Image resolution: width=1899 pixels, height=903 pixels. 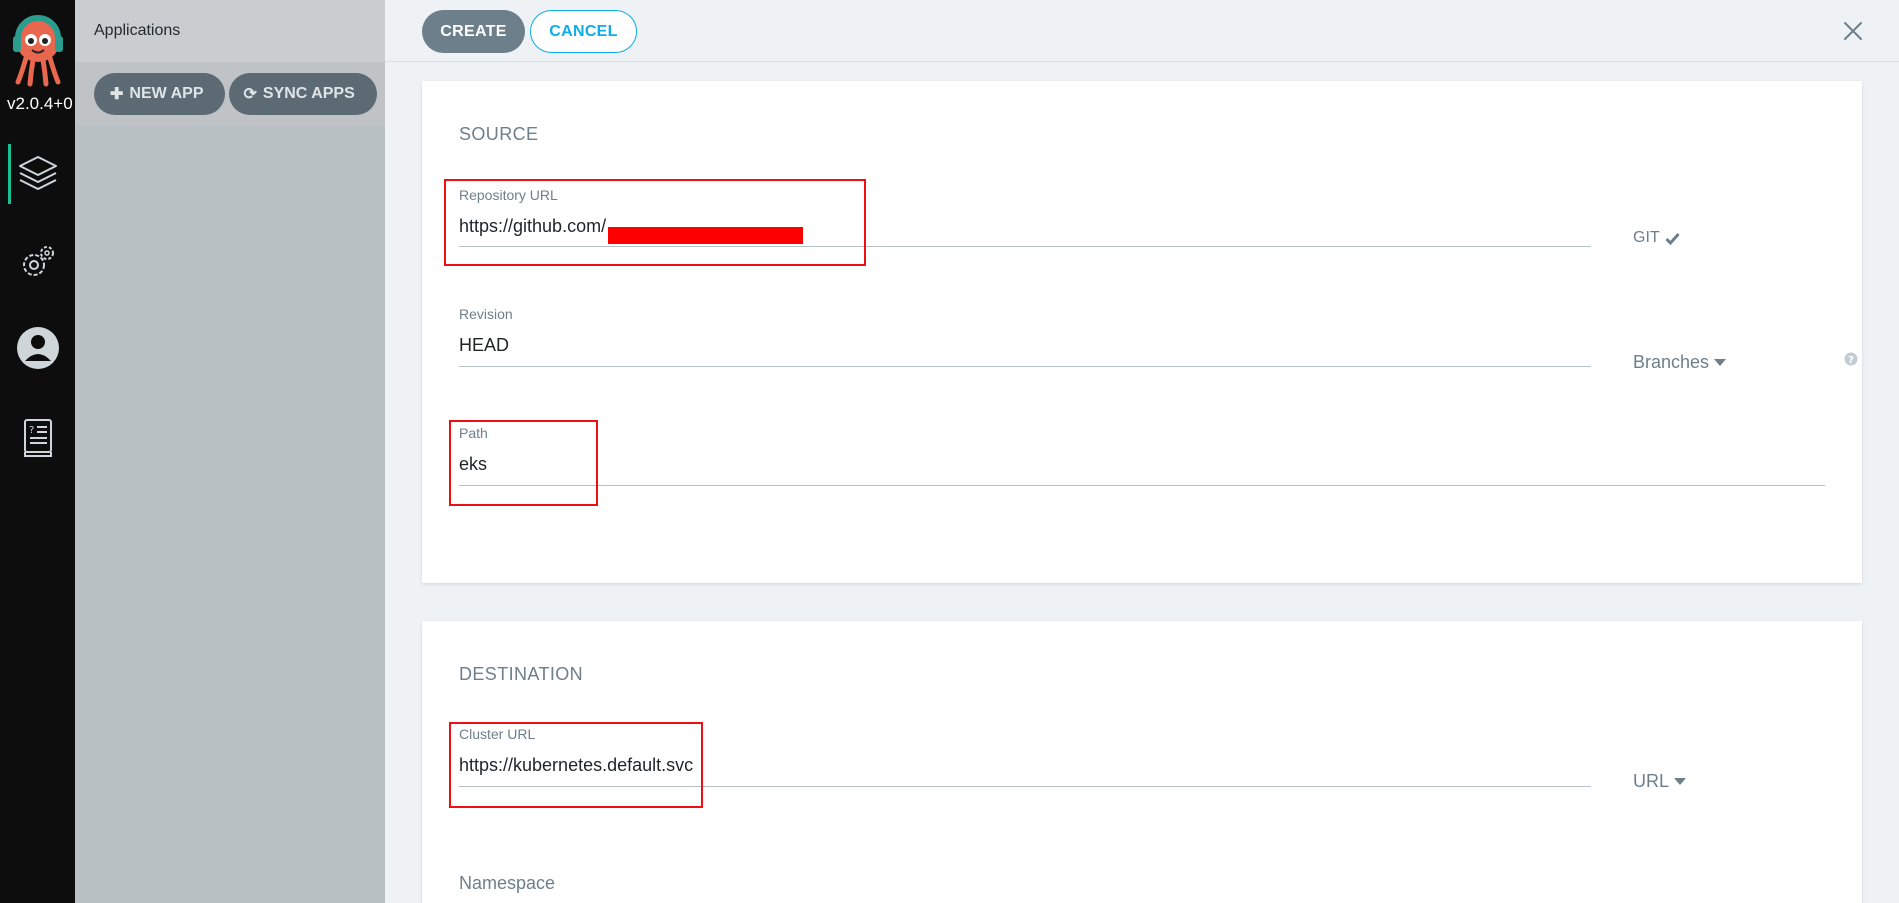 I want to click on repo-type-label: GIT, so click(x=1646, y=237).